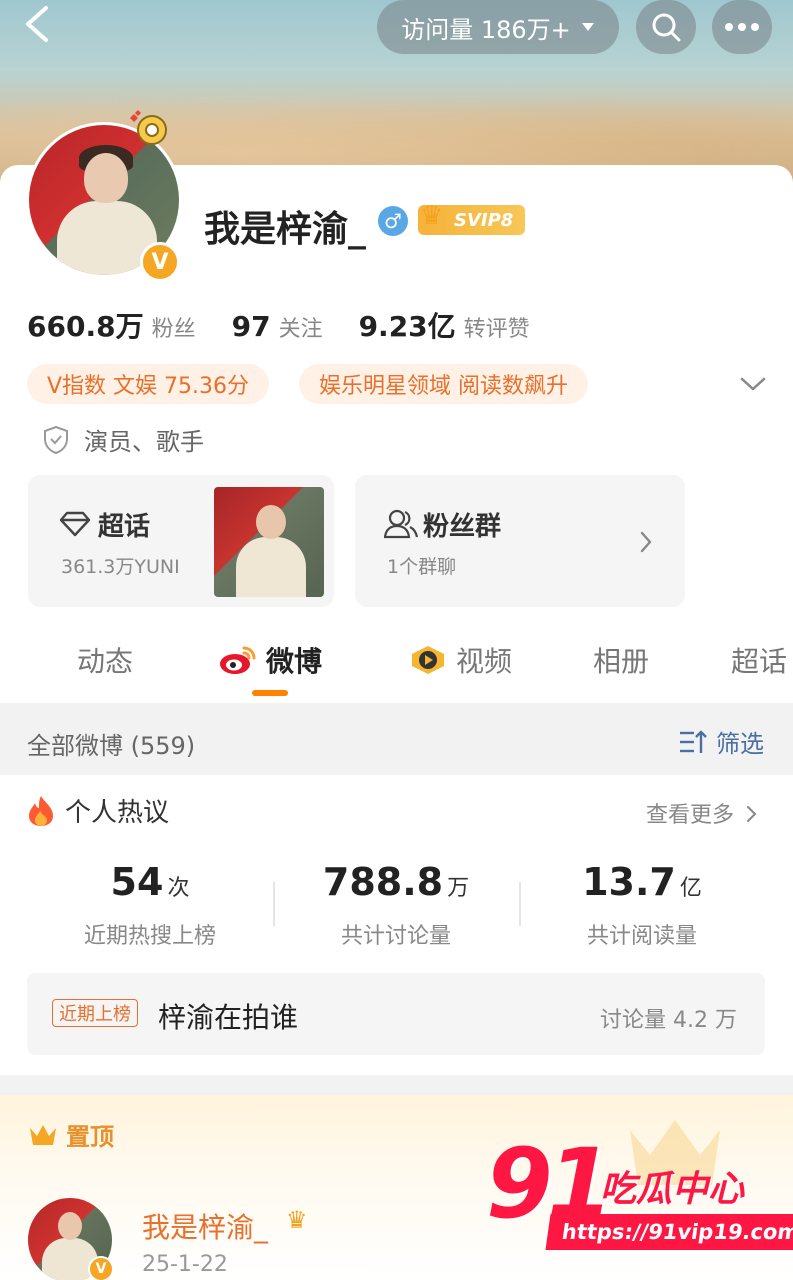 This screenshot has height=1280, width=793. I want to click on super-topic-count: 361.3万YUNI, so click(120, 567).